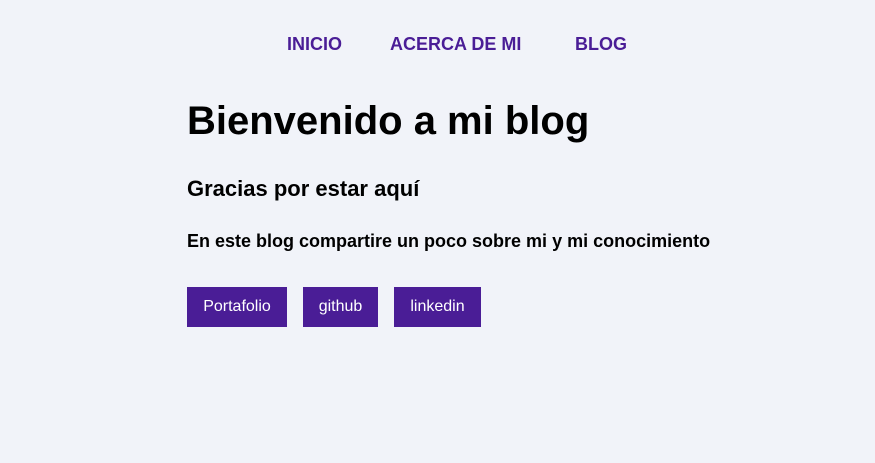 Image resolution: width=875 pixels, height=463 pixels. I want to click on nav-link-acerca-de-mi: ACERCA DE MI, so click(455, 44).